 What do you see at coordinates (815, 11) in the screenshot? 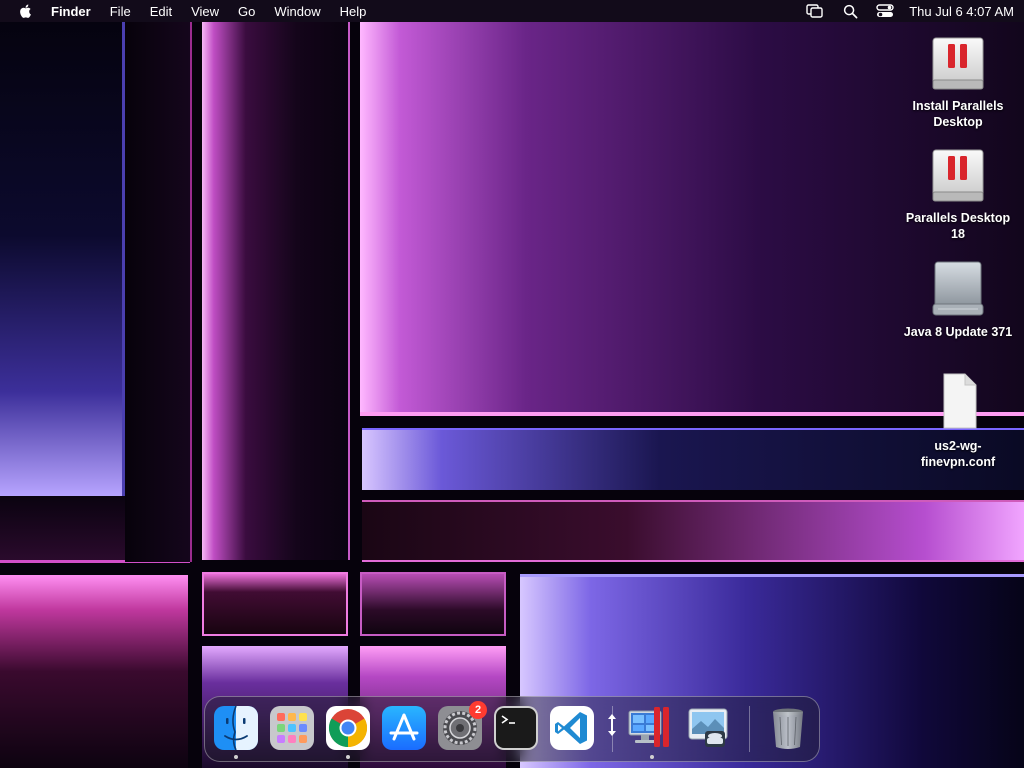
I see `screen-mirroring-icon` at bounding box center [815, 11].